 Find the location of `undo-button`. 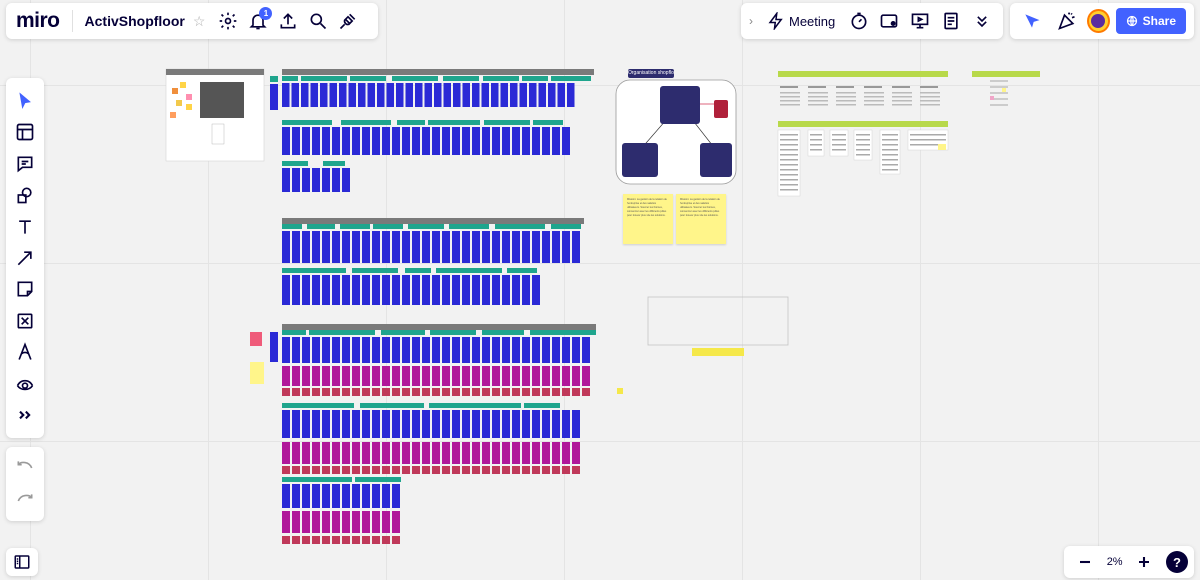

undo-button is located at coordinates (25, 468).